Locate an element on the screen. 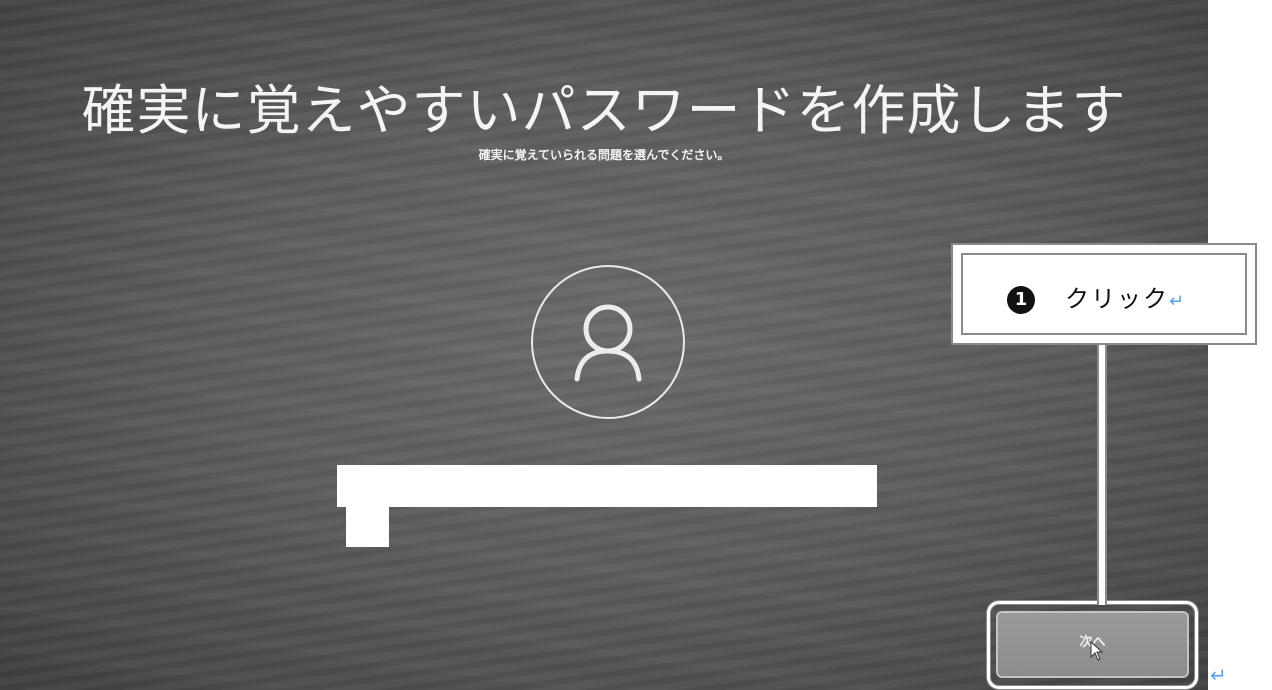 Image resolution: width=1272 pixels, height=690 pixels. callout-box: 1 クリック↵ is located at coordinates (1104, 294).